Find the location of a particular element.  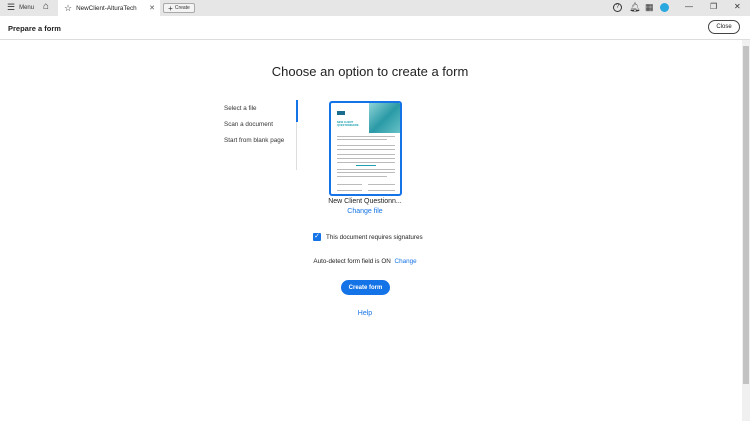

active-option-indicator is located at coordinates (297, 111).